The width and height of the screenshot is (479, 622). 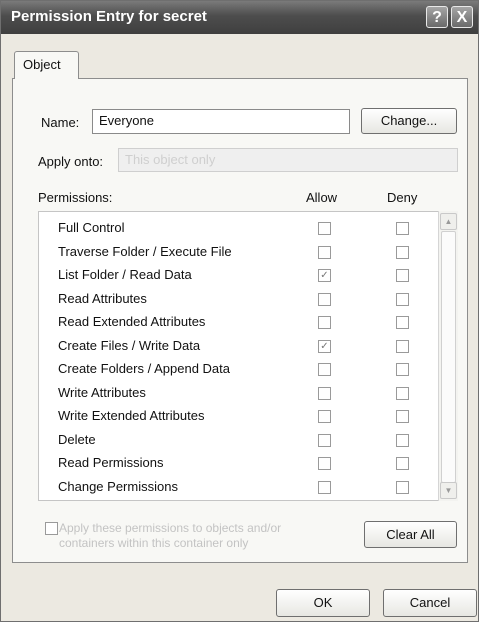 I want to click on permission-row: Write Extended Attributes, so click(x=248, y=417).